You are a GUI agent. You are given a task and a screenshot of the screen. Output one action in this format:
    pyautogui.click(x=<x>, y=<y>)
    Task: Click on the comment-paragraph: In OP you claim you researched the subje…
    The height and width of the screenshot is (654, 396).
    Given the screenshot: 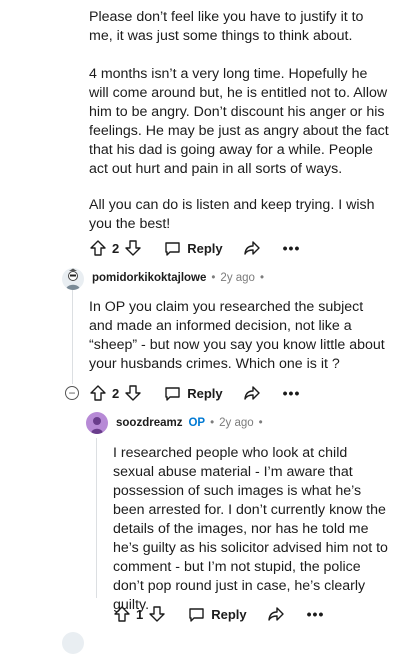 What is the action you would take?
    pyautogui.click(x=237, y=335)
    